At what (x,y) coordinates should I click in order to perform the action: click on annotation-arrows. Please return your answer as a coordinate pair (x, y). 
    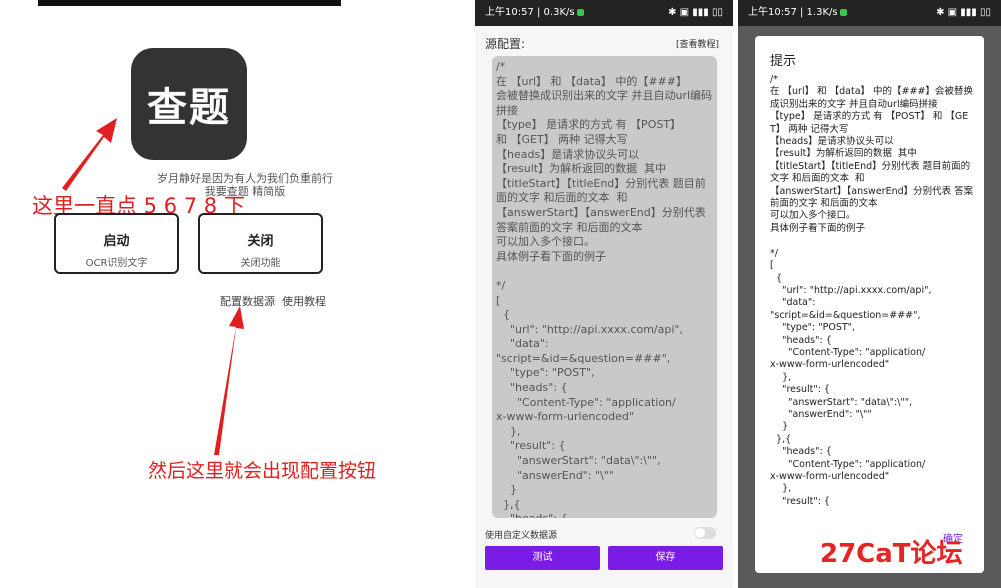
    Looking at the image, I should click on (153, 286).